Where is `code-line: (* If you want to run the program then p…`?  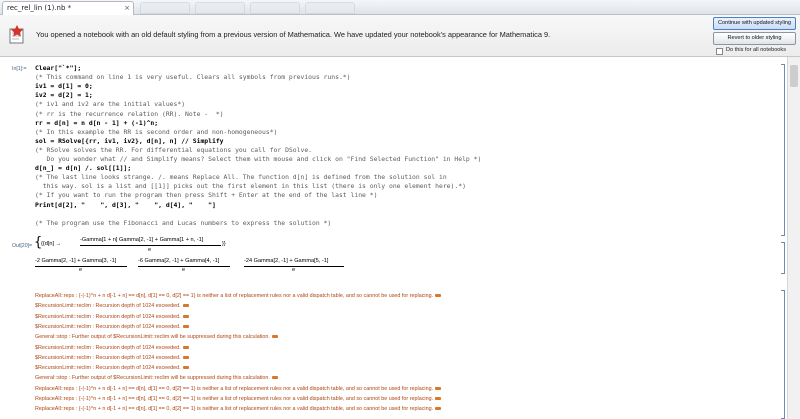 code-line: (* If you want to run the program then p… is located at coordinates (206, 195).